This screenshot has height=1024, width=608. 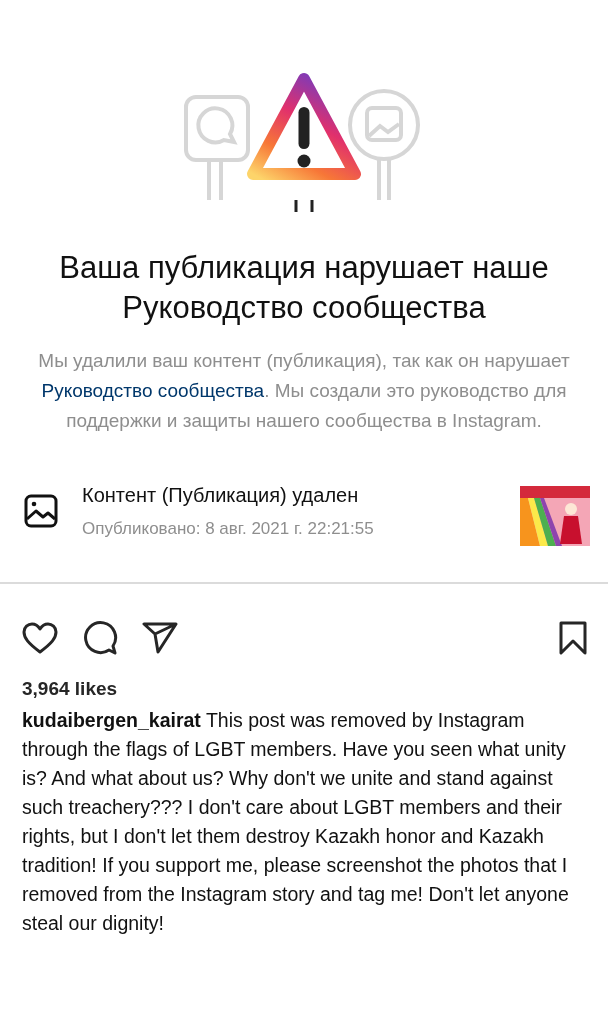 What do you see at coordinates (153, 390) in the screenshot?
I see `guidelines-link: Руководство сообщества` at bounding box center [153, 390].